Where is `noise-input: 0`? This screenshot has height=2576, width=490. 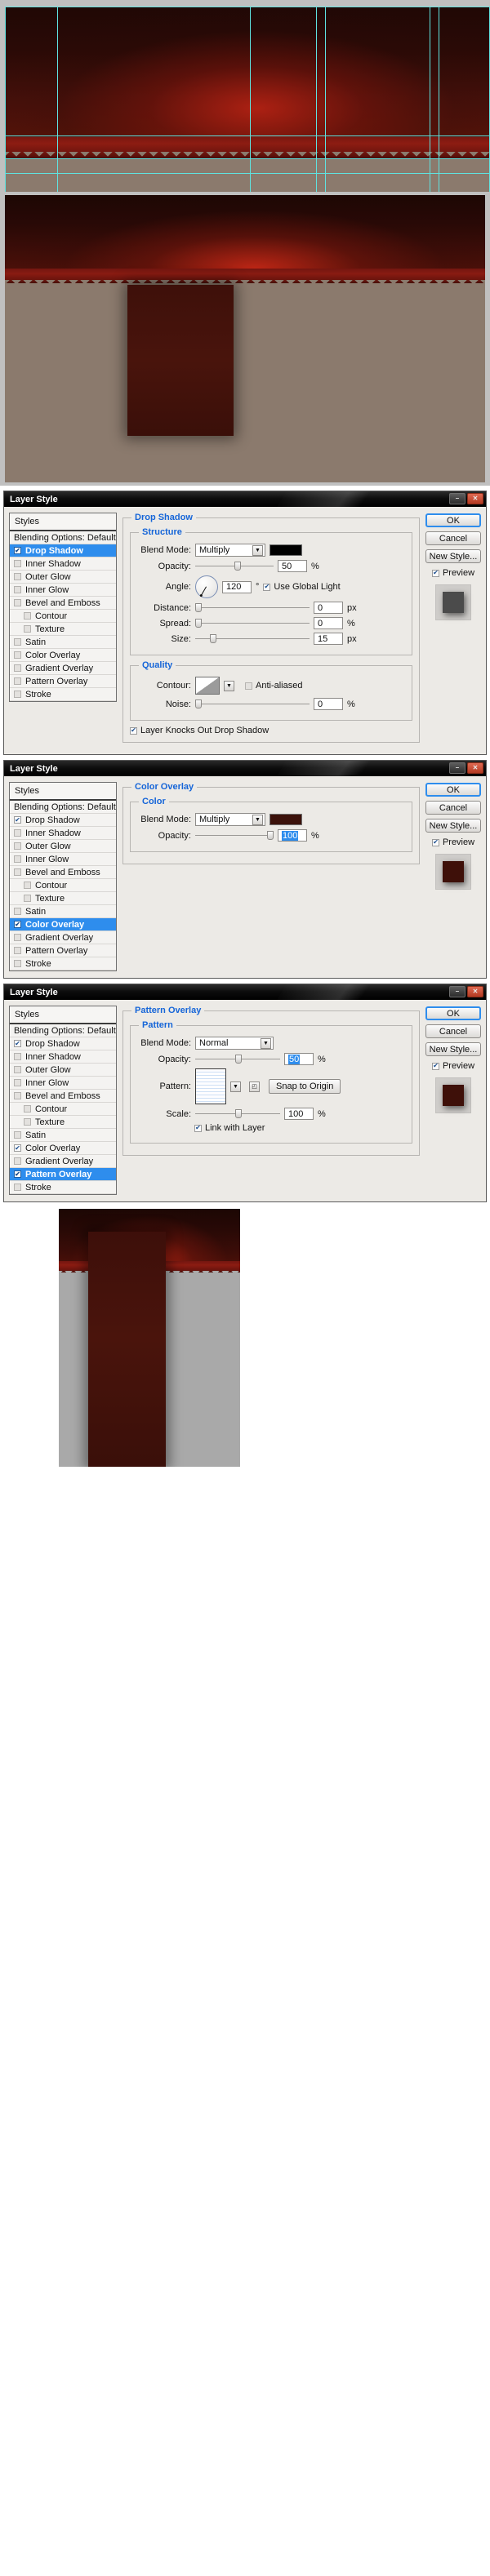 noise-input: 0 is located at coordinates (328, 704).